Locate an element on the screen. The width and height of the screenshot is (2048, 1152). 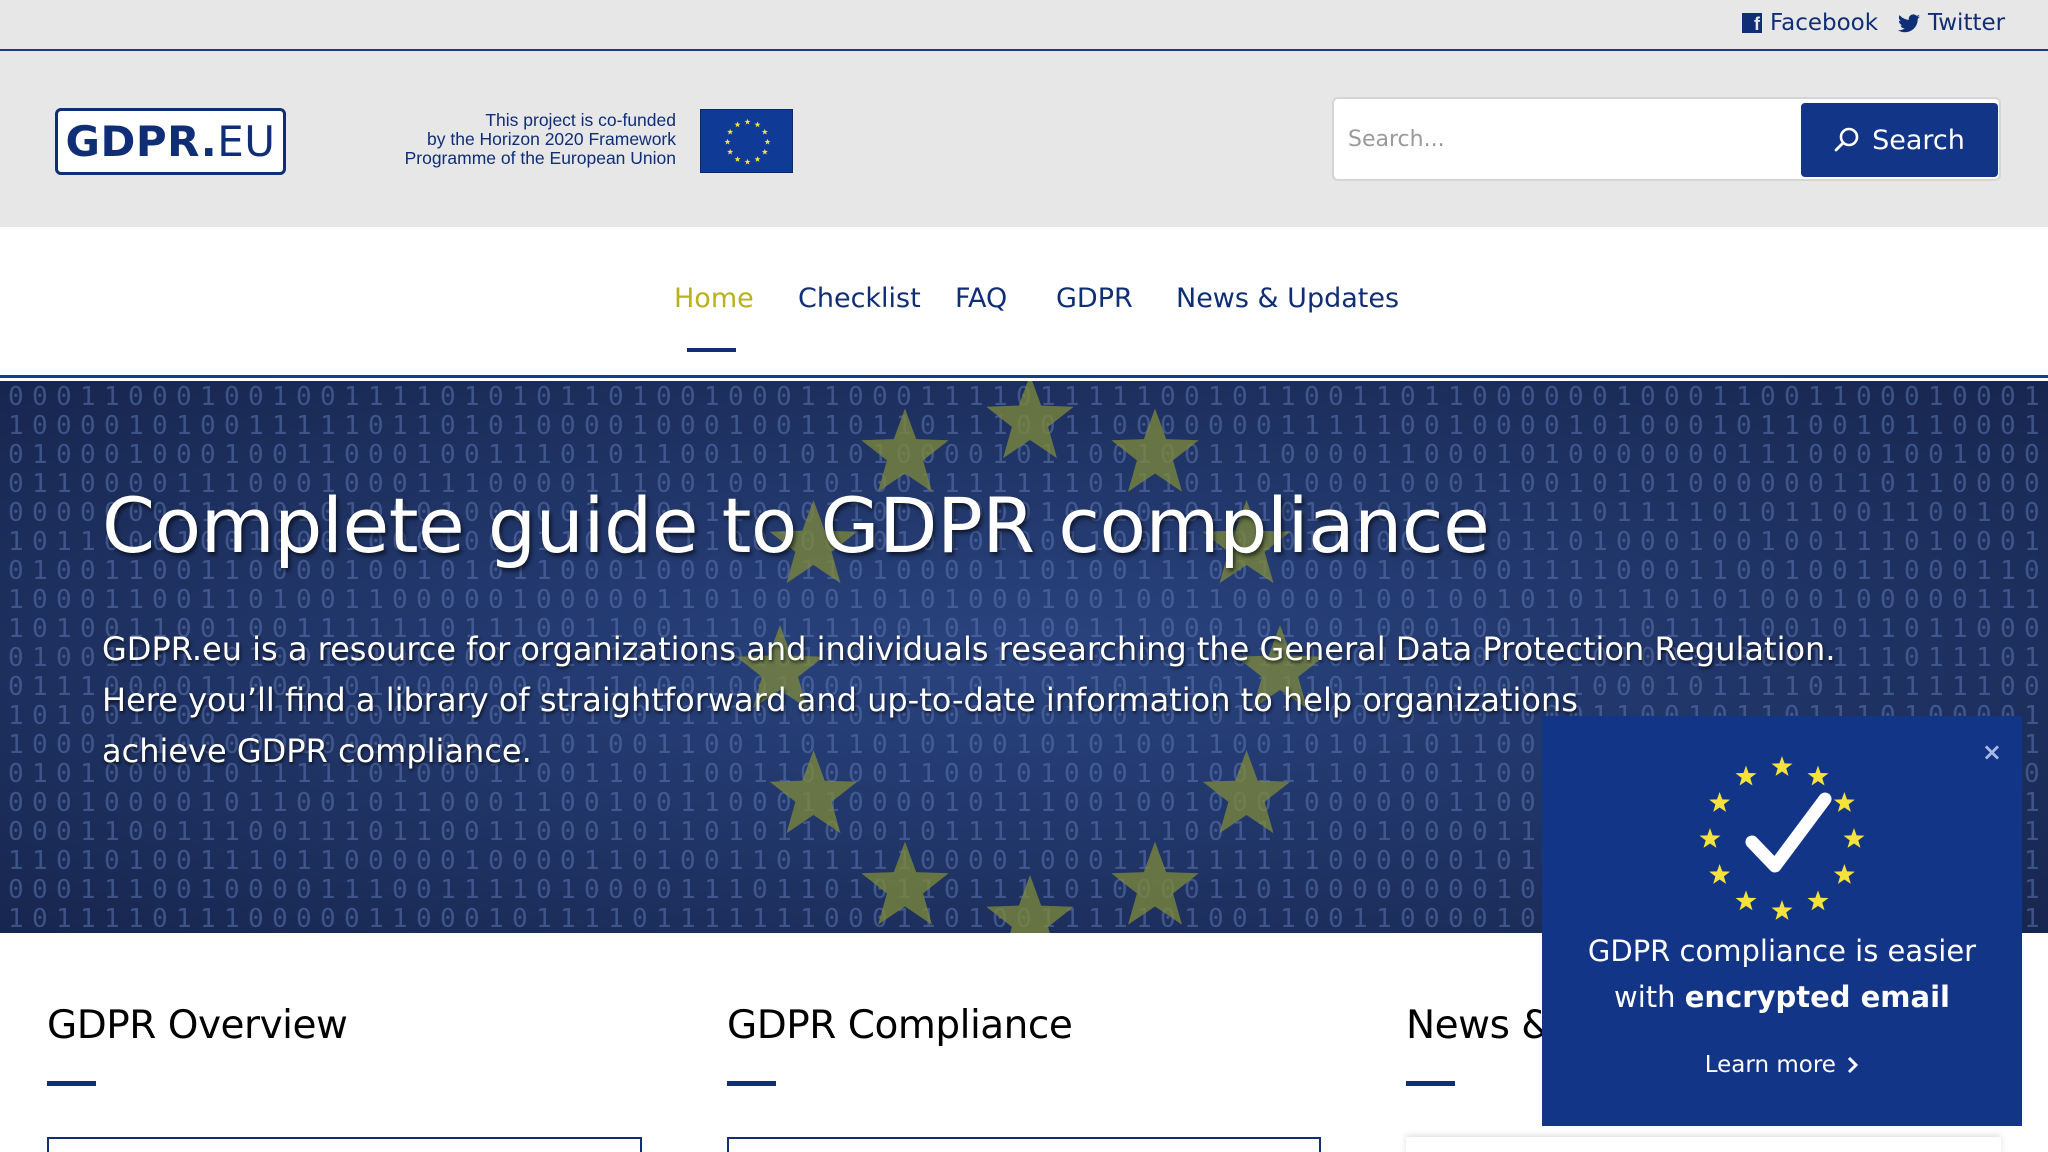
search-input is located at coordinates (1568, 139).